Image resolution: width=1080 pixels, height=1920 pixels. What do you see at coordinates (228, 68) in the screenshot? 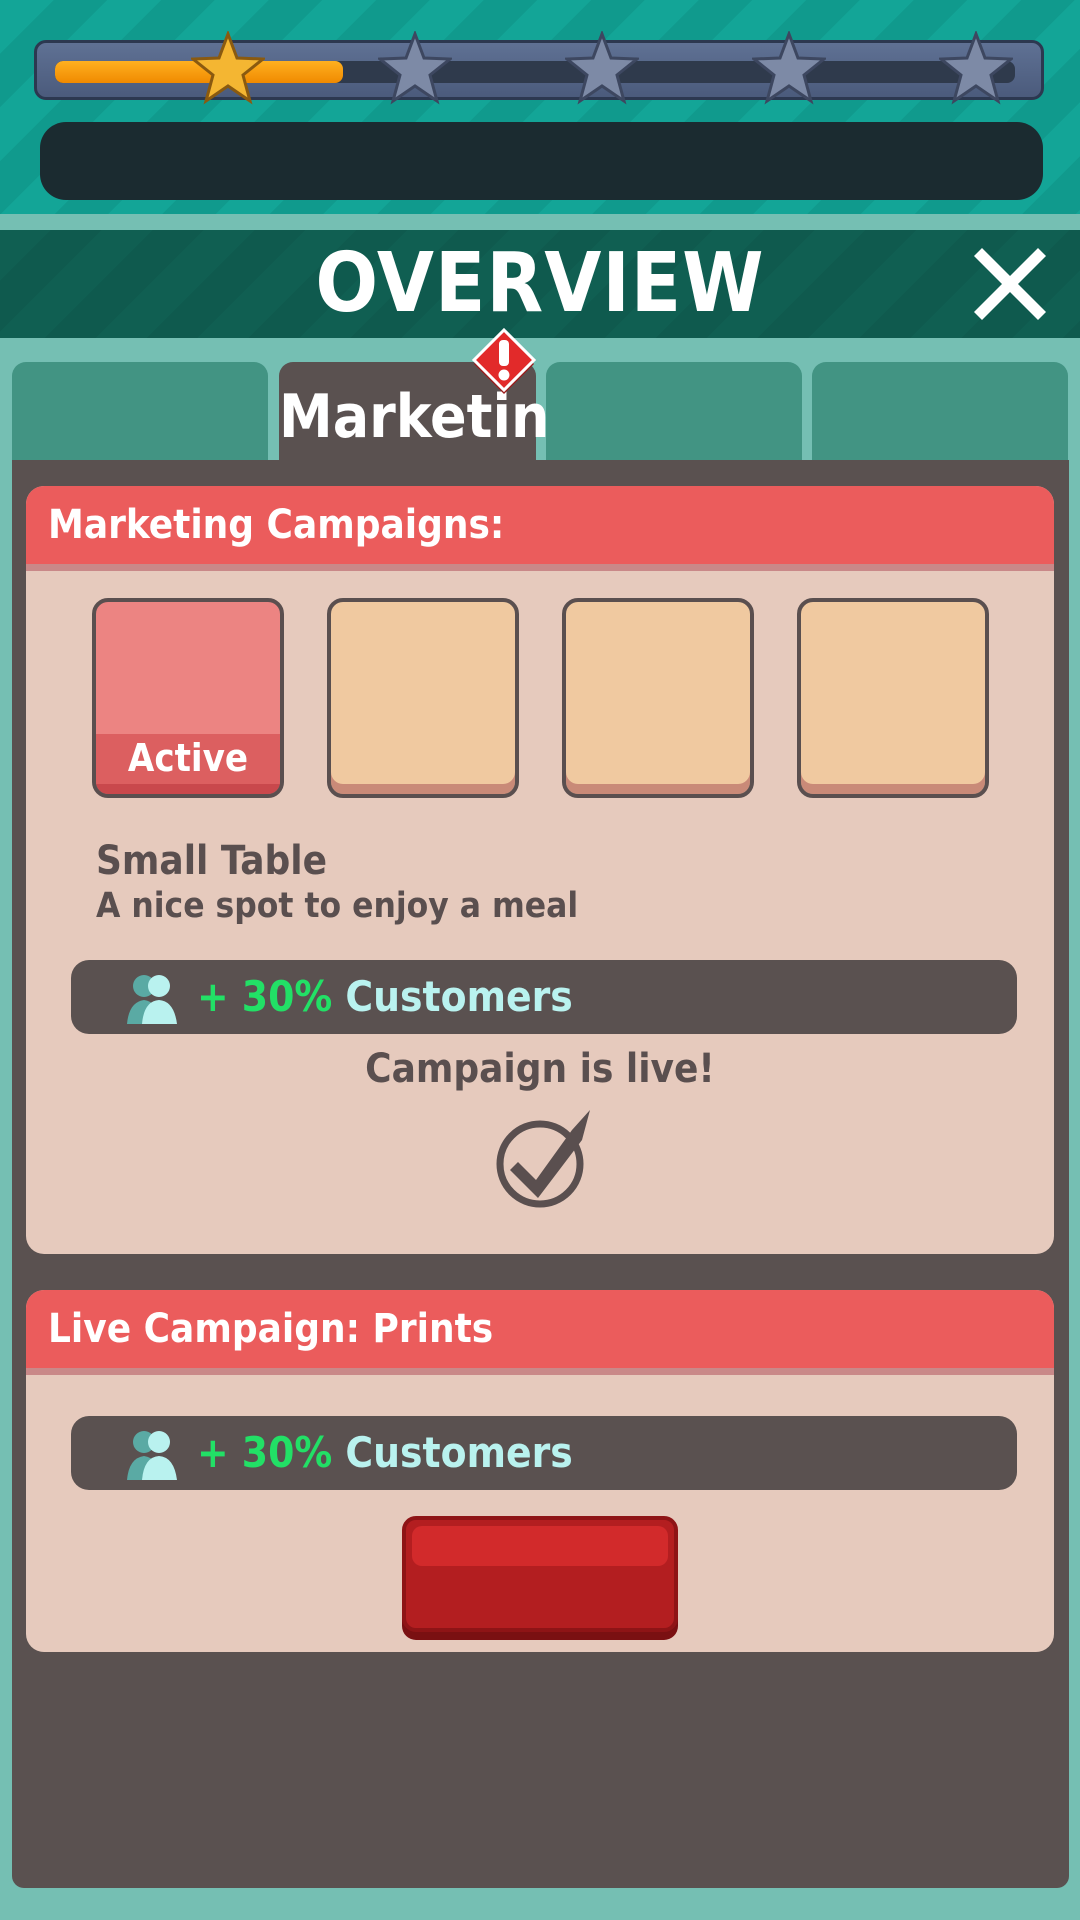
I see `star-earned-icon` at bounding box center [228, 68].